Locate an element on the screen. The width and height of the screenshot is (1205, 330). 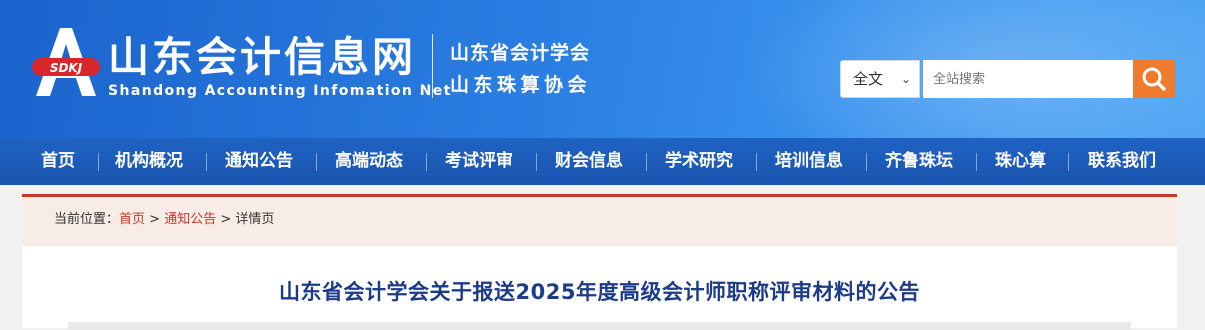
nav-item-about: 机构概况 is located at coordinates (149, 161).